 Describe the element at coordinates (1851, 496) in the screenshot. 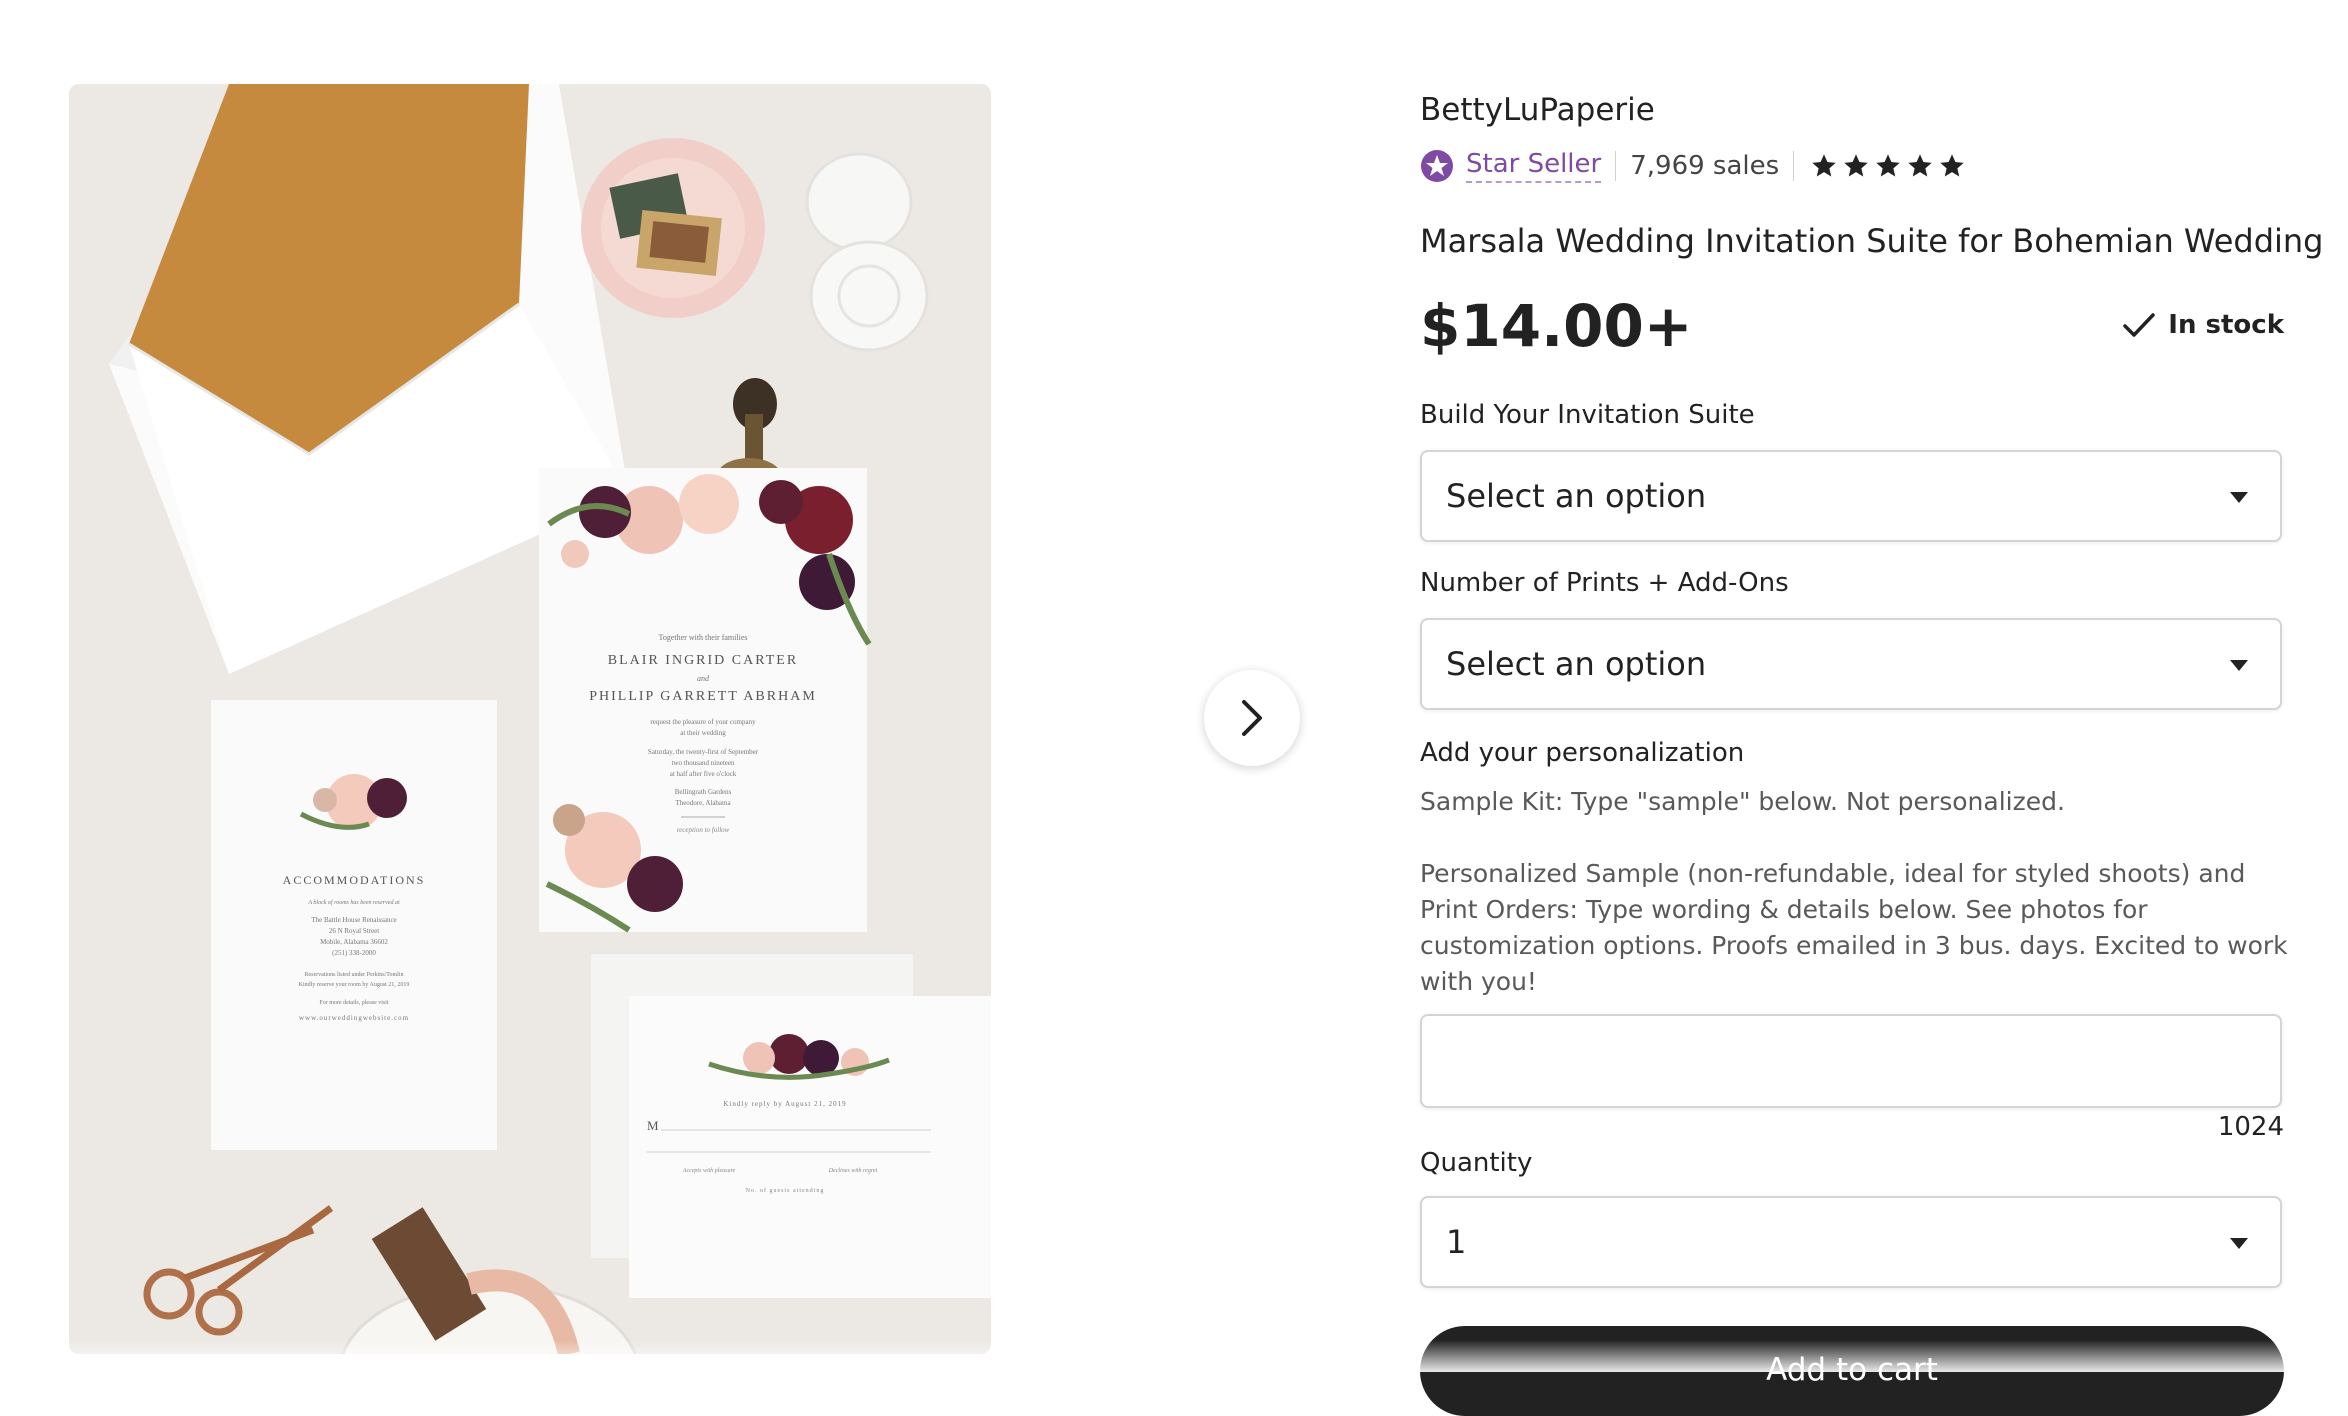

I see `suite-option-select: Select an option` at that location.